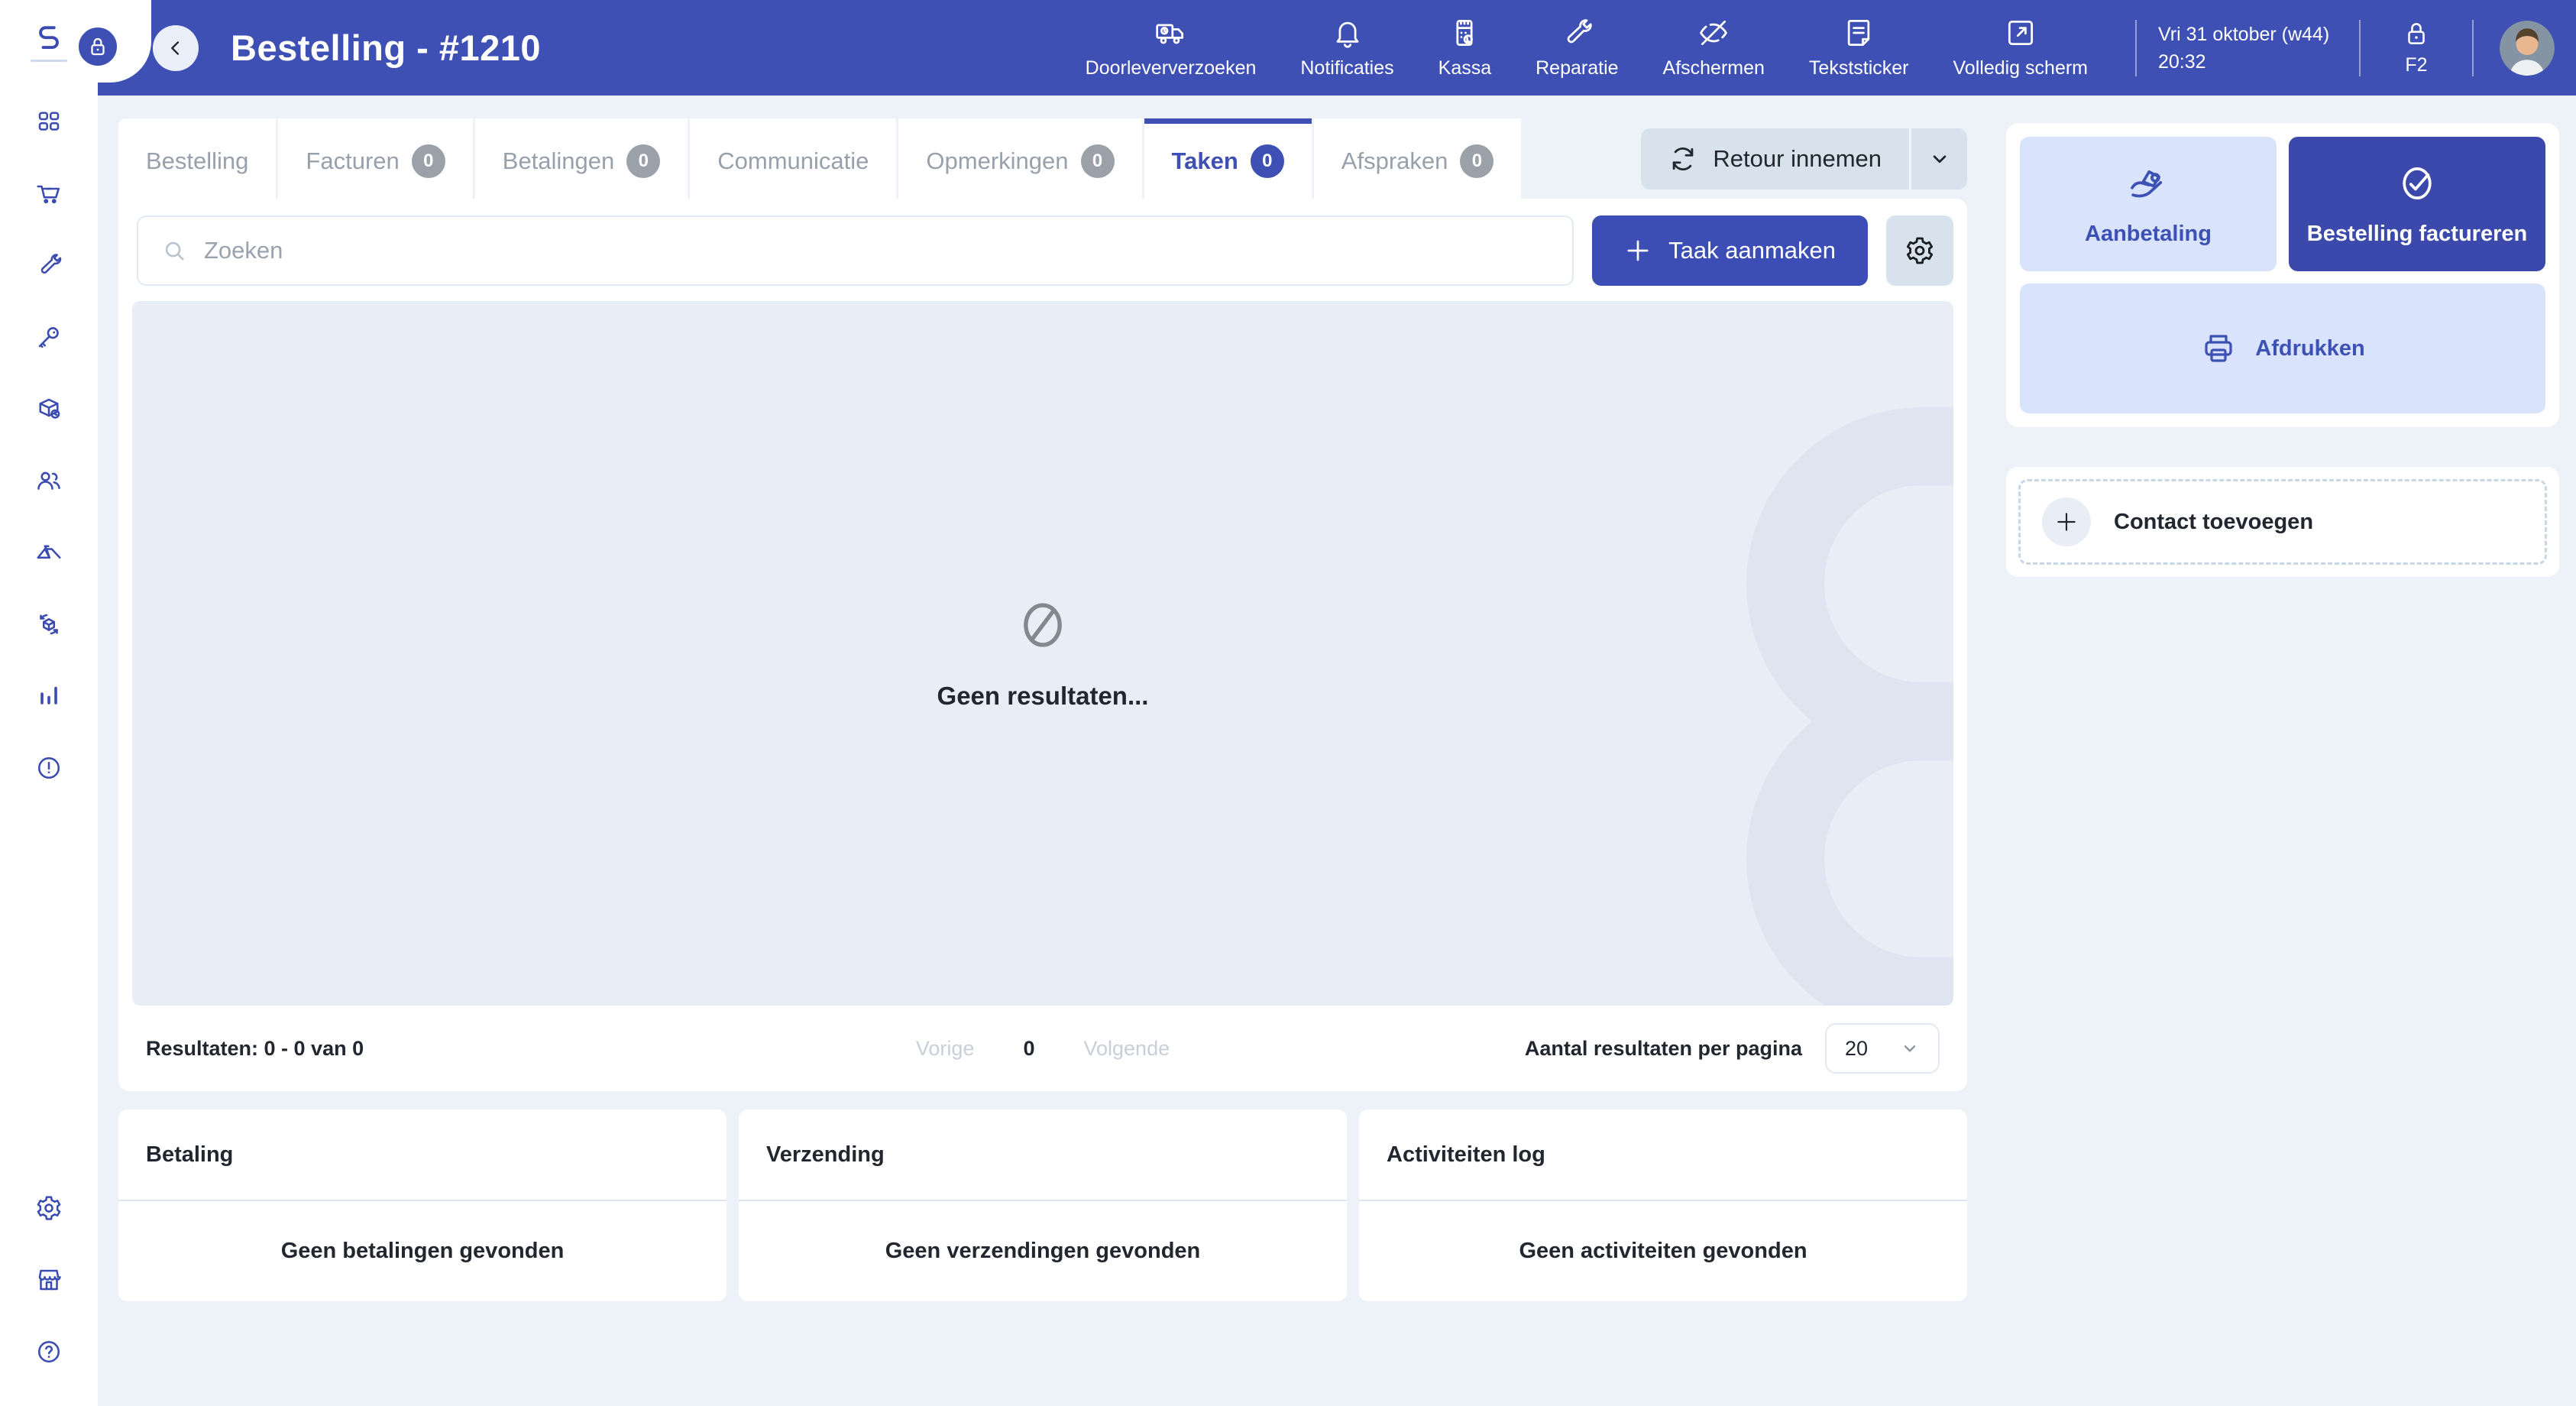 The height and width of the screenshot is (1406, 2576). What do you see at coordinates (1713, 33) in the screenshot?
I see `eye-off-icon` at bounding box center [1713, 33].